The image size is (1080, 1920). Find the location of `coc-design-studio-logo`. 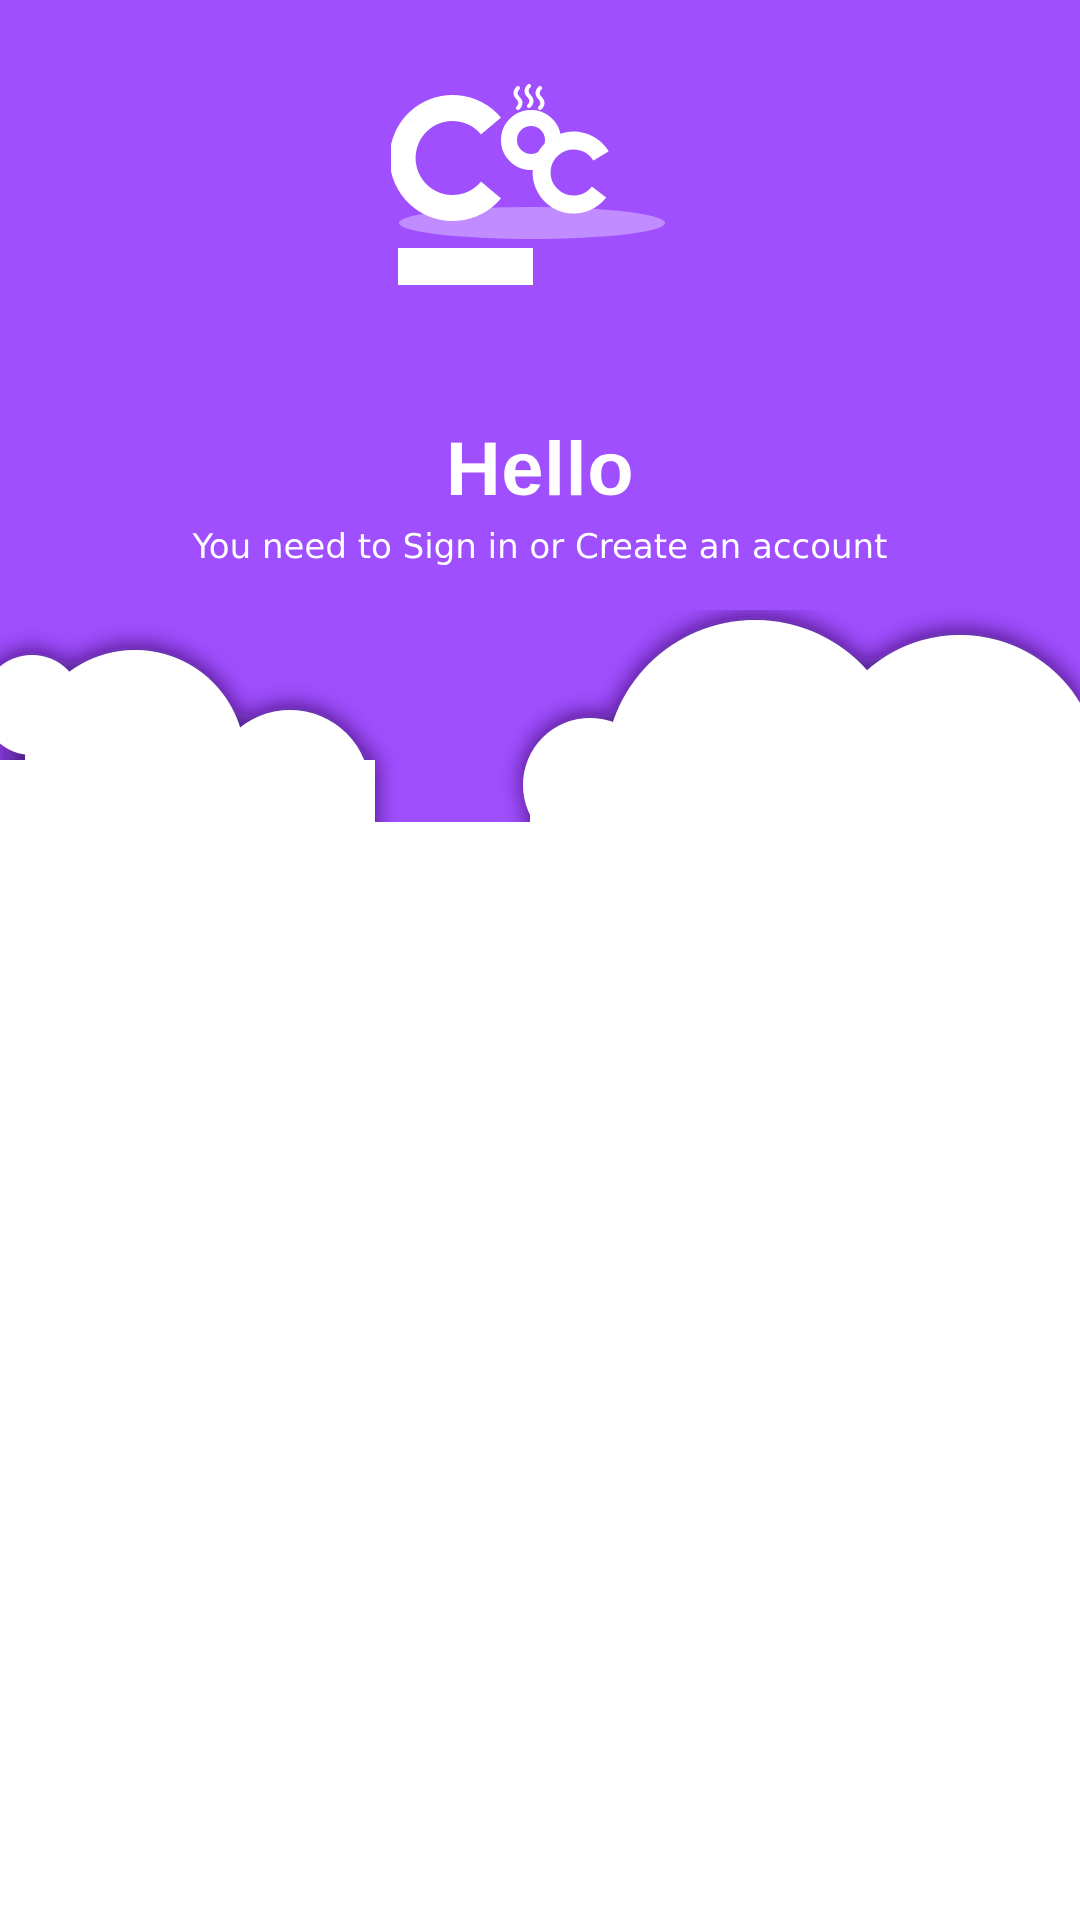

coc-design-studio-logo is located at coordinates (531, 185).